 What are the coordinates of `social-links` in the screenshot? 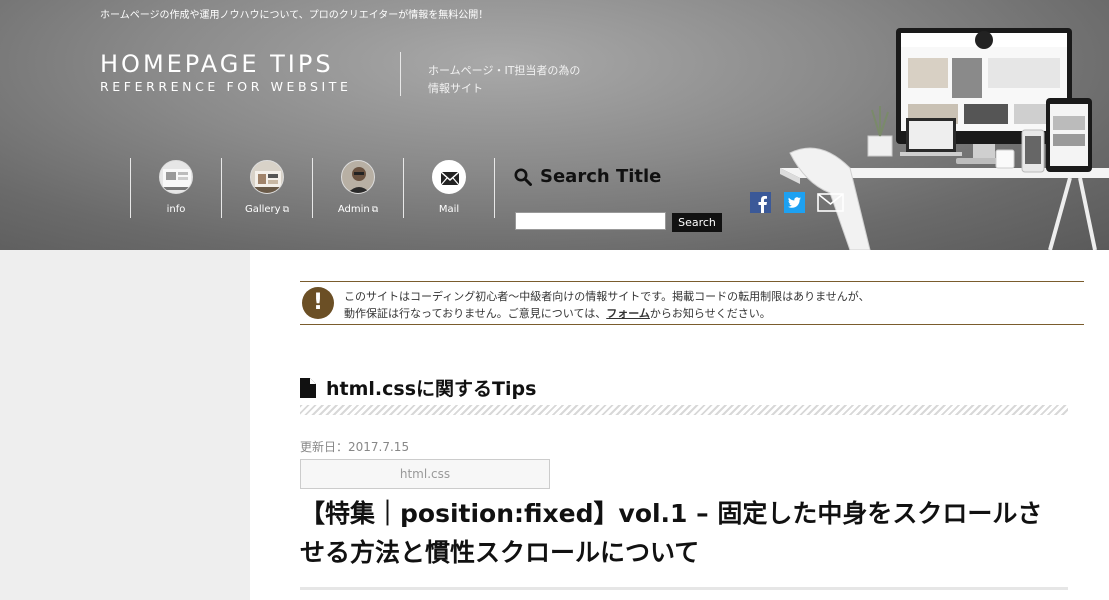 It's located at (797, 202).